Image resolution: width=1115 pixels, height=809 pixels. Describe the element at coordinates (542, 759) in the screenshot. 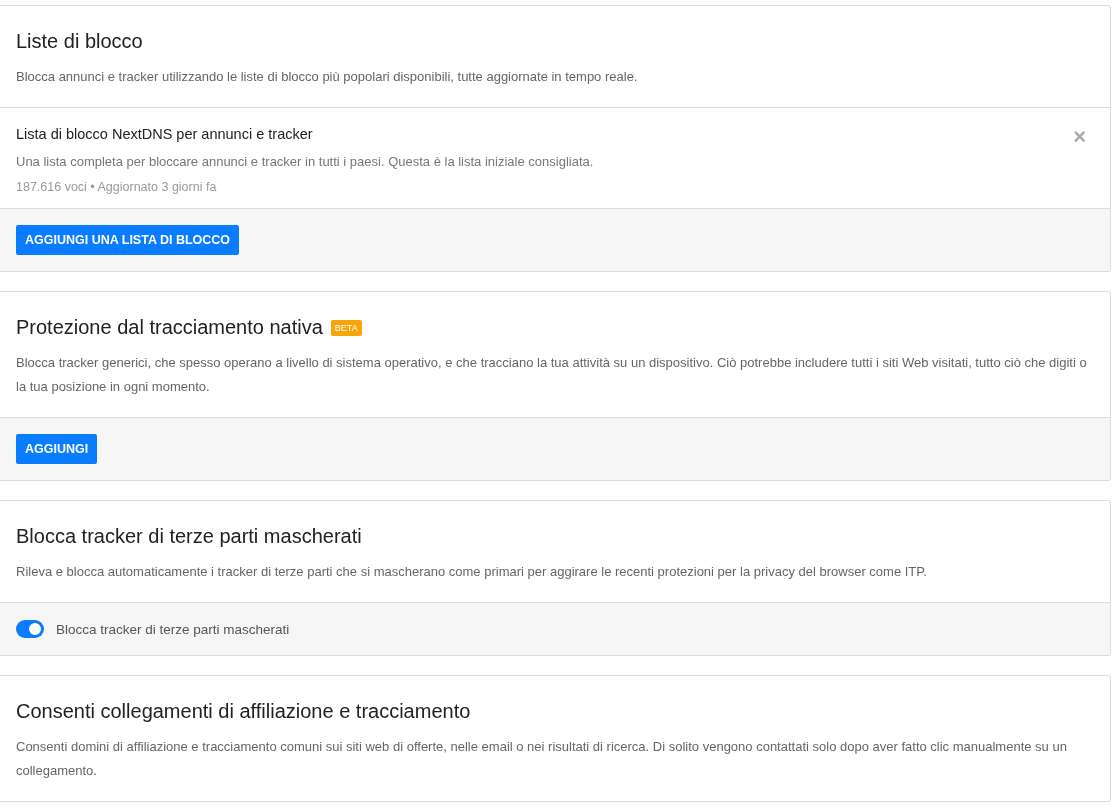

I see `card-description: Consenti domini di affiliazione e tracciamento comuni sui siti web di offerte, nelle email o nei risultati di ricerca. Di solito vengono contattati solo dopo aver fatto clic manualmente su un collegamento.` at that location.